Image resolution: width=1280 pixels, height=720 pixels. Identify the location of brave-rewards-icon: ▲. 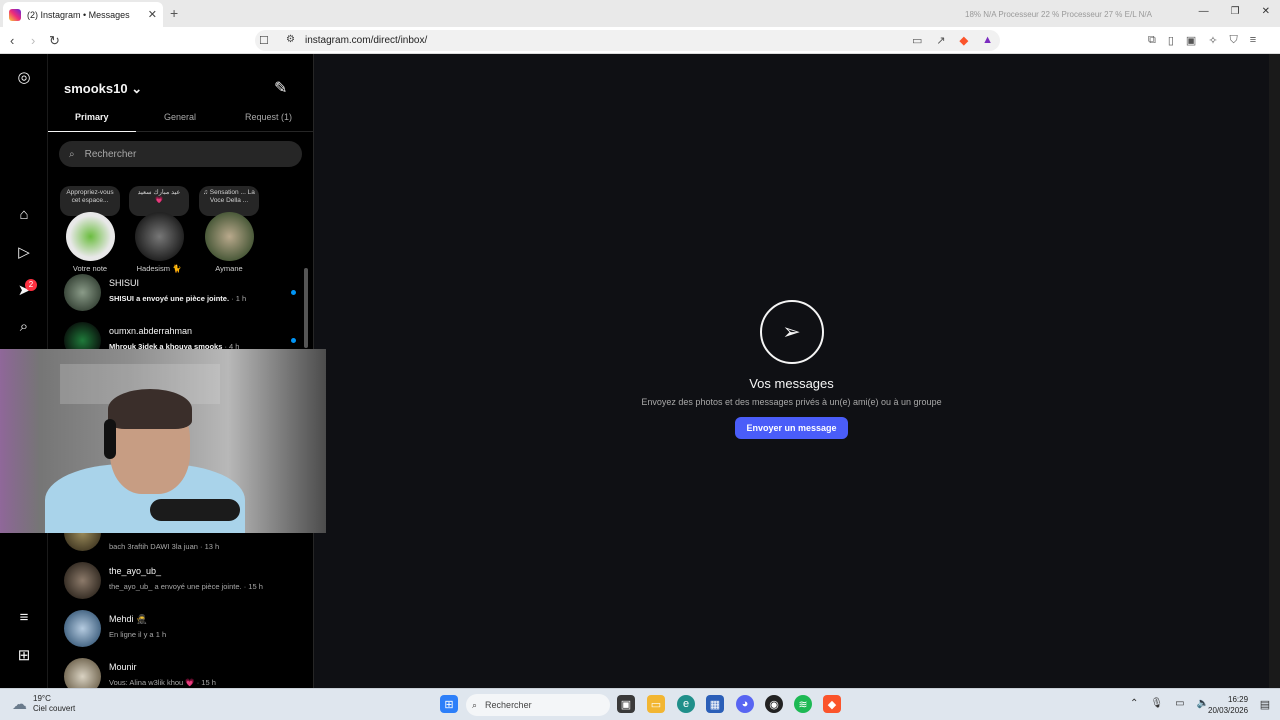
(987, 40).